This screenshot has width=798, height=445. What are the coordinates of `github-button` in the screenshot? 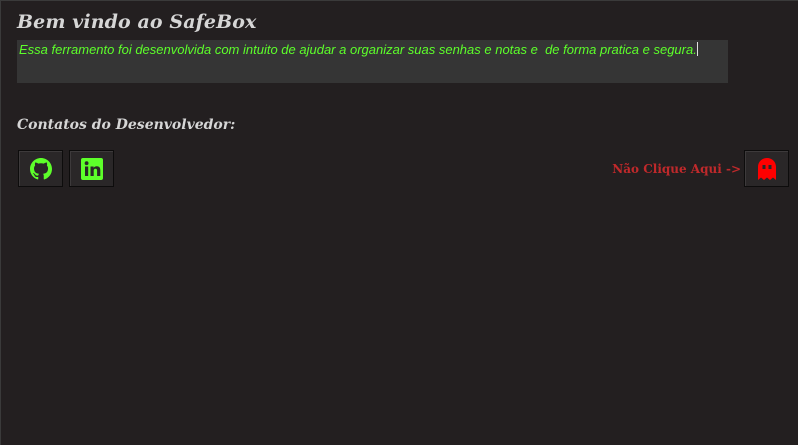 It's located at (40, 168).